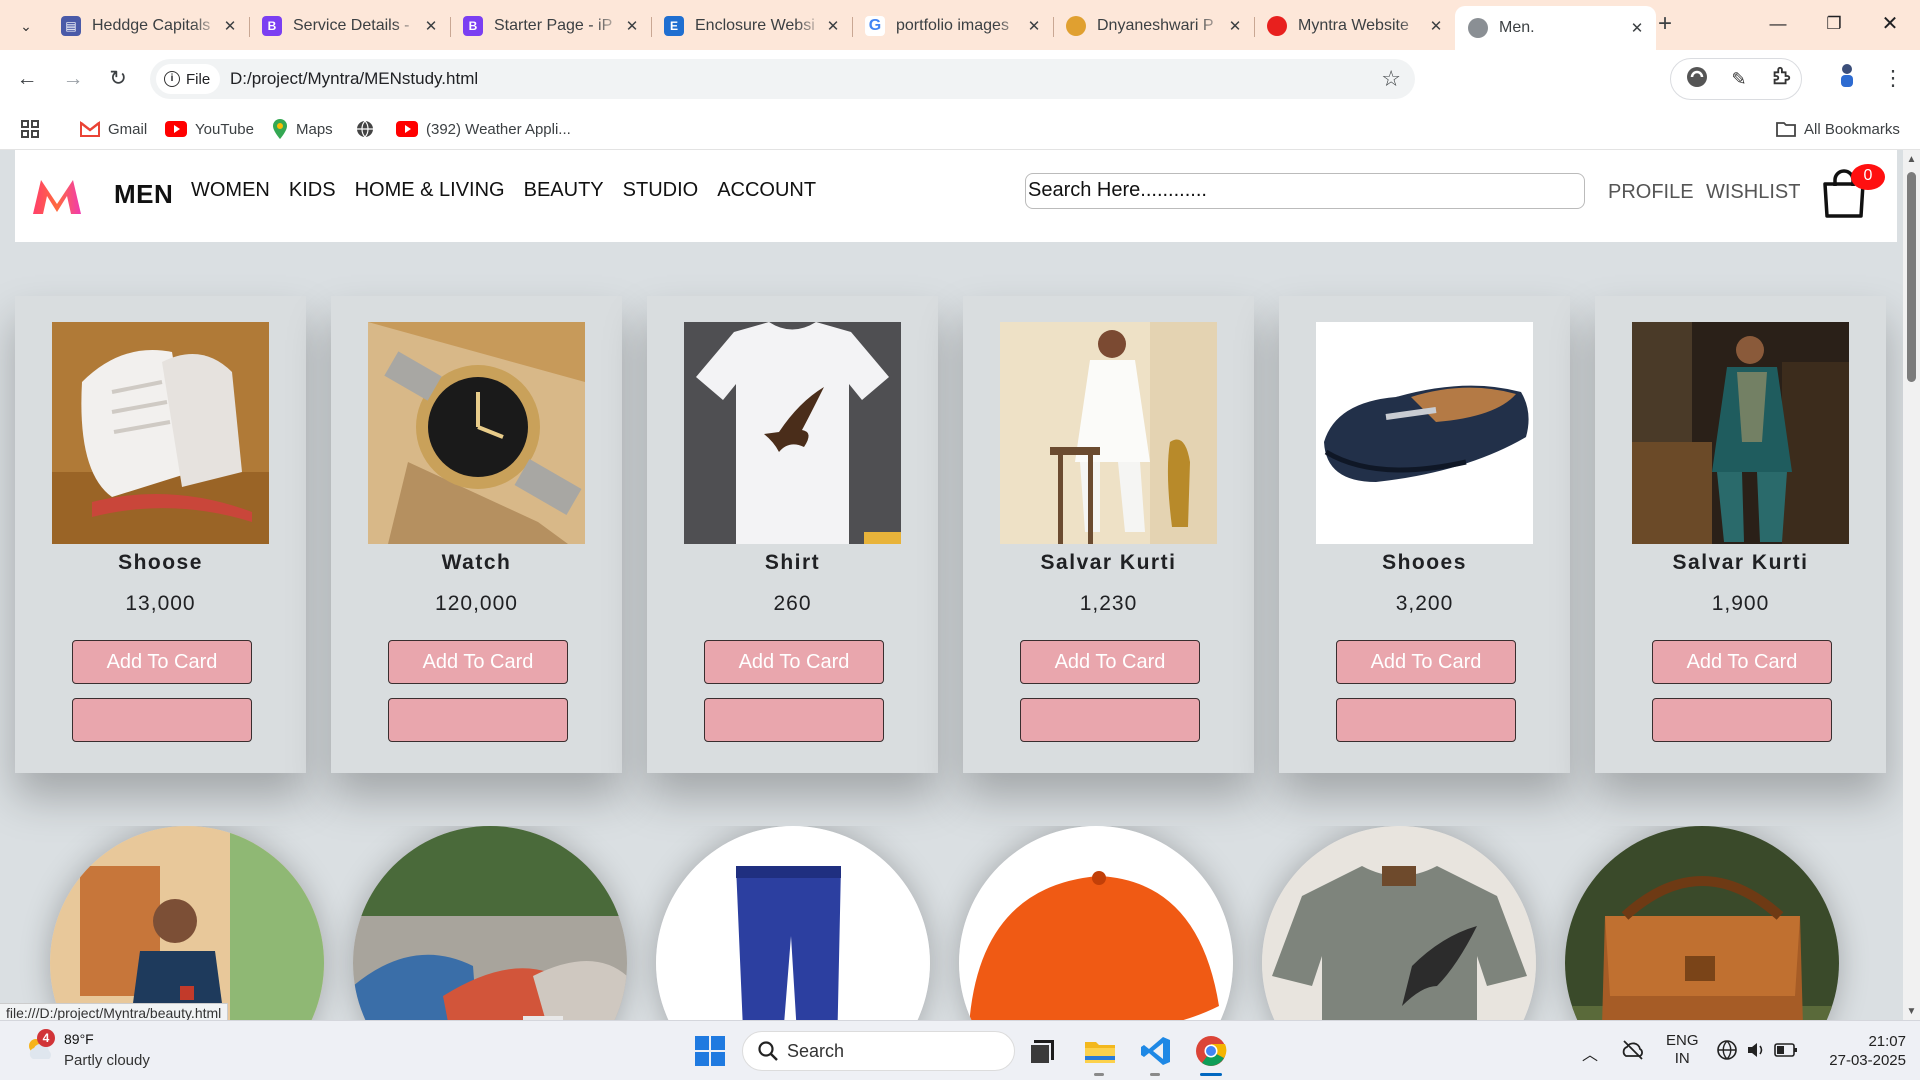 Image resolution: width=1920 pixels, height=1080 pixels. What do you see at coordinates (365, 129) in the screenshot?
I see `bookmark-globe` at bounding box center [365, 129].